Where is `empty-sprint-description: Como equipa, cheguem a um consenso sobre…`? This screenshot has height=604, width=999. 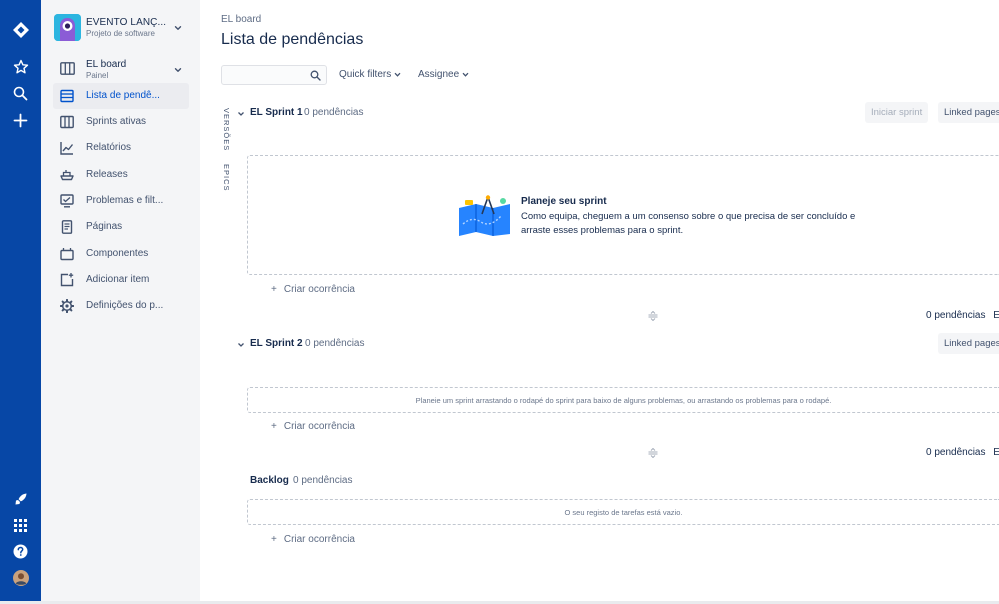 empty-sprint-description: Como equipa, cheguem a um consenso sobre… is located at coordinates (688, 223).